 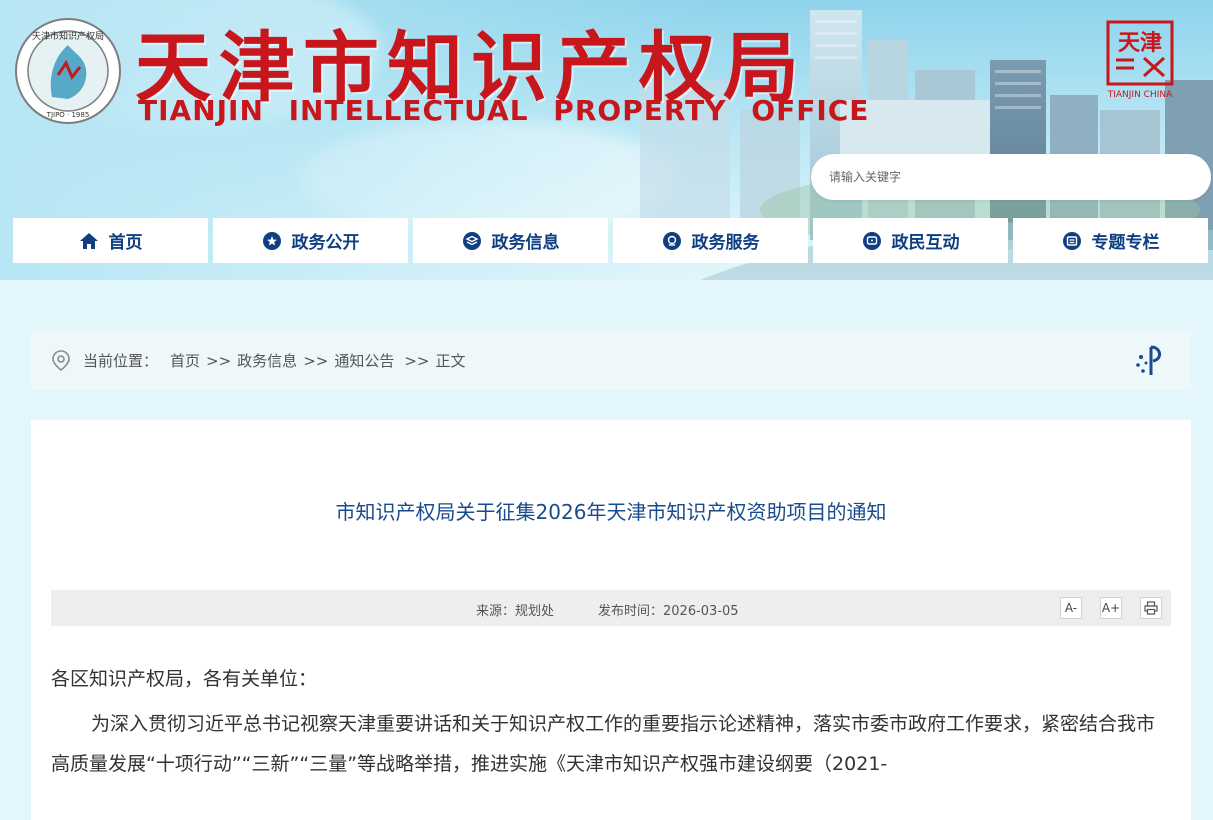 I want to click on article-greeting: 各区知识产权局，各有关单位：, so click(x=184, y=679).